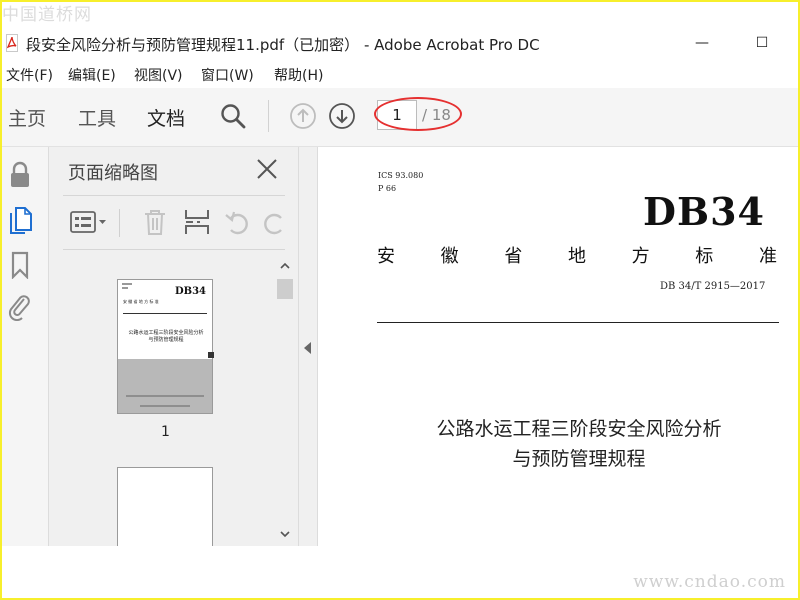  I want to click on panel-title: 页面缩略图, so click(113, 173).